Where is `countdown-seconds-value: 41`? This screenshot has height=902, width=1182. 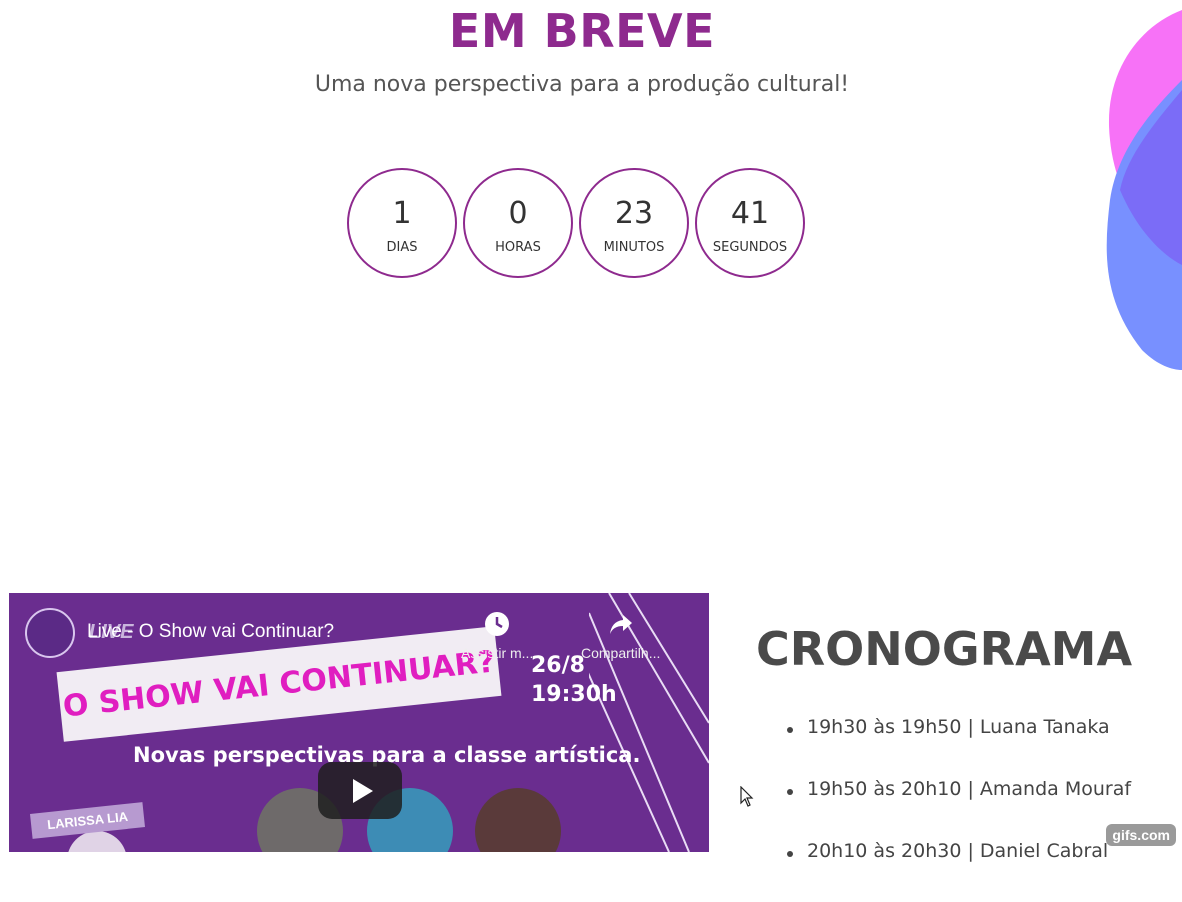 countdown-seconds-value: 41 is located at coordinates (750, 213).